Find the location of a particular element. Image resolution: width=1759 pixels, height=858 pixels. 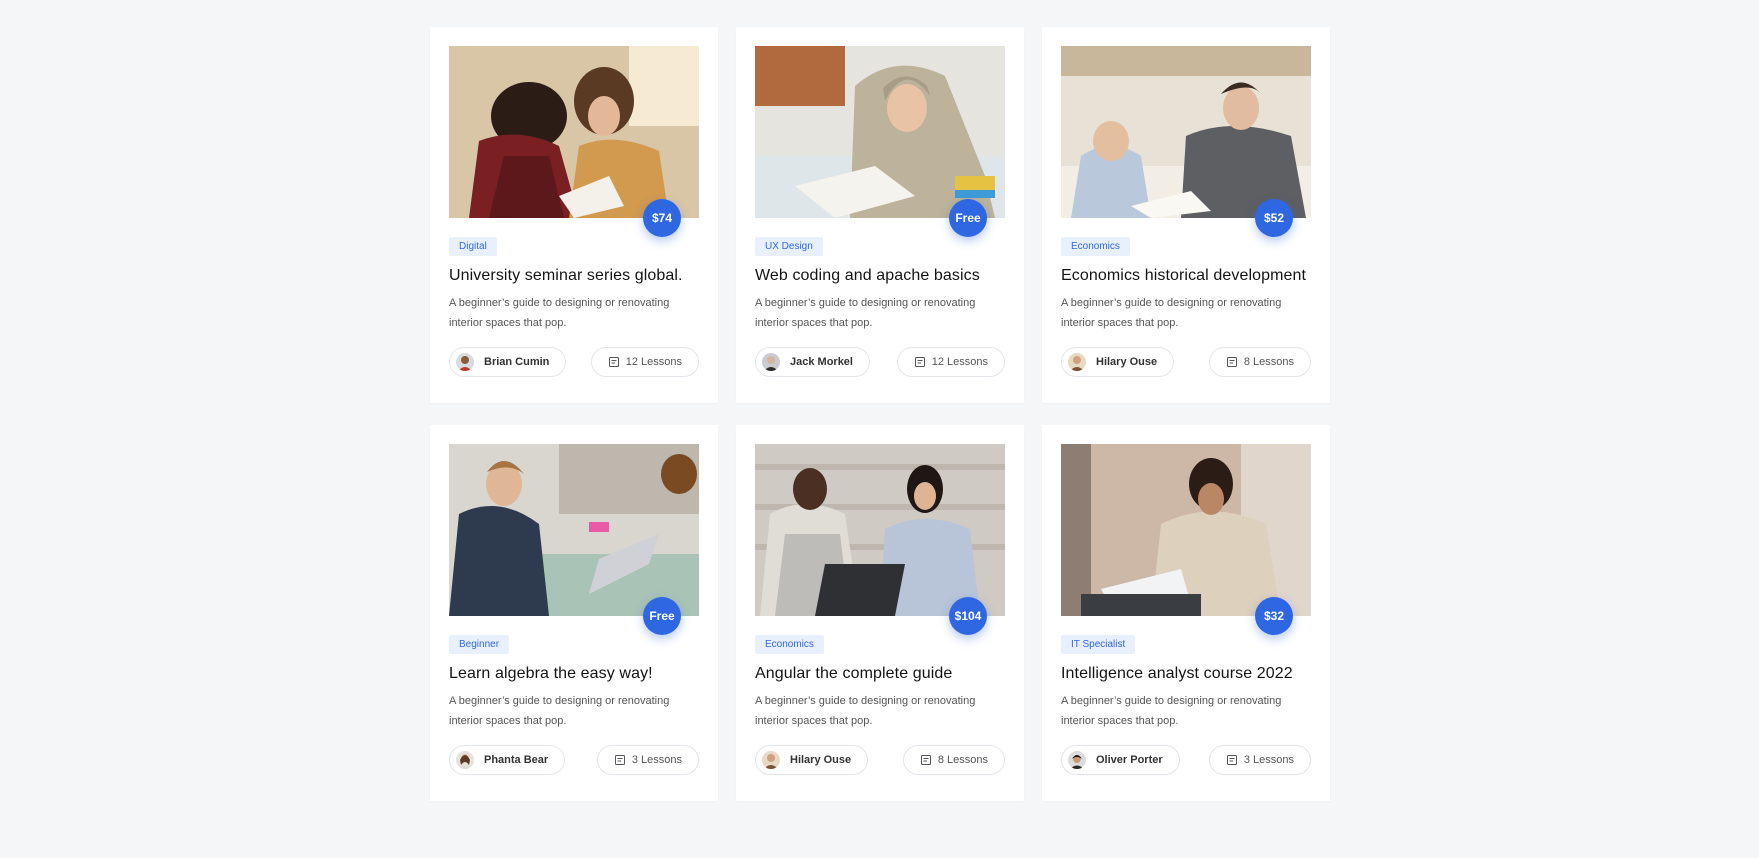

author-chip: Oliver Porter is located at coordinates (1120, 760).